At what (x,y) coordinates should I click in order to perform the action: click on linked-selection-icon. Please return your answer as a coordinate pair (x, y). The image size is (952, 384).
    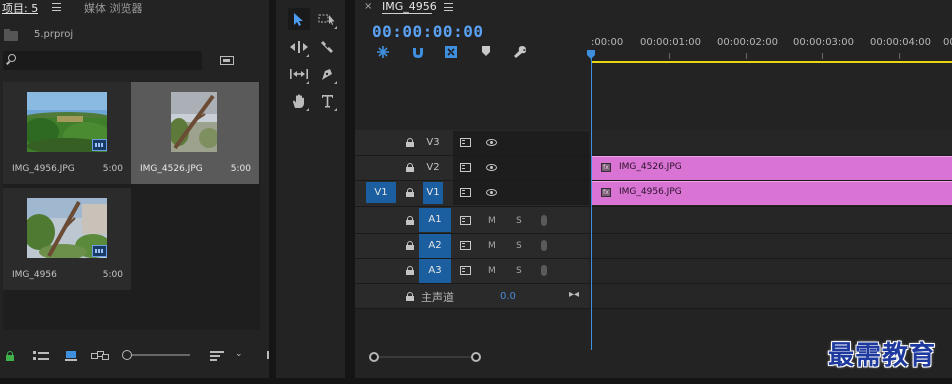
    Looking at the image, I should click on (451, 52).